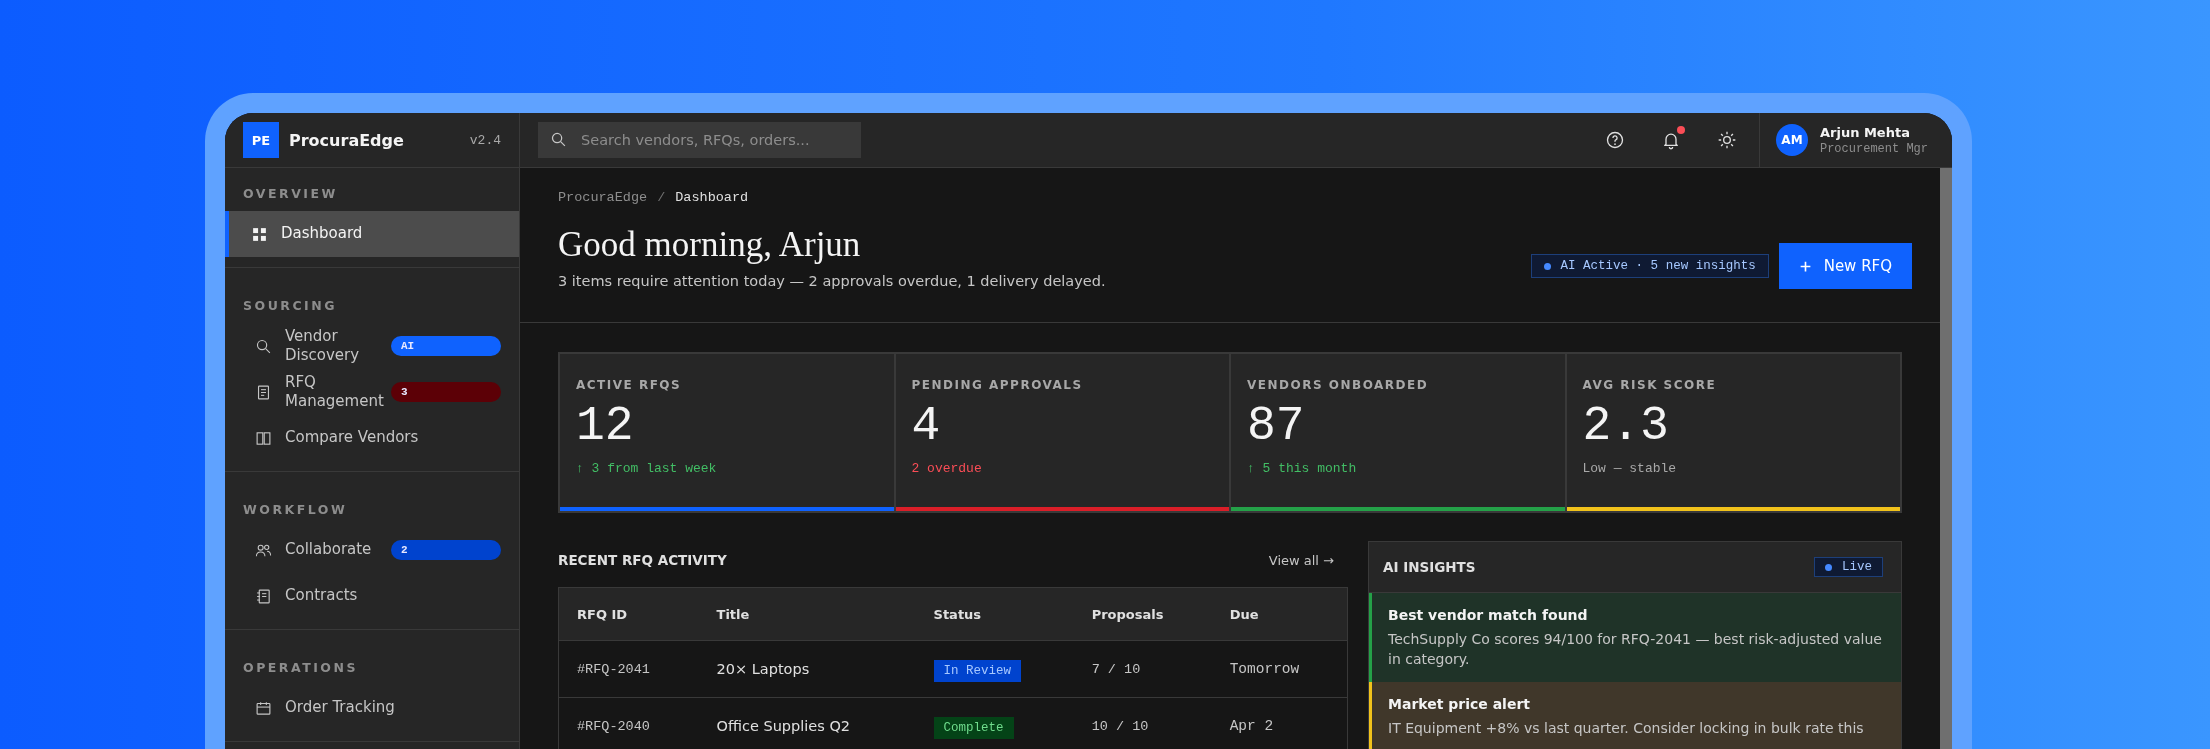 This screenshot has width=2210, height=749. Describe the element at coordinates (290, 194) in the screenshot. I see `sidebar-section-title: OVERVIEW` at that location.